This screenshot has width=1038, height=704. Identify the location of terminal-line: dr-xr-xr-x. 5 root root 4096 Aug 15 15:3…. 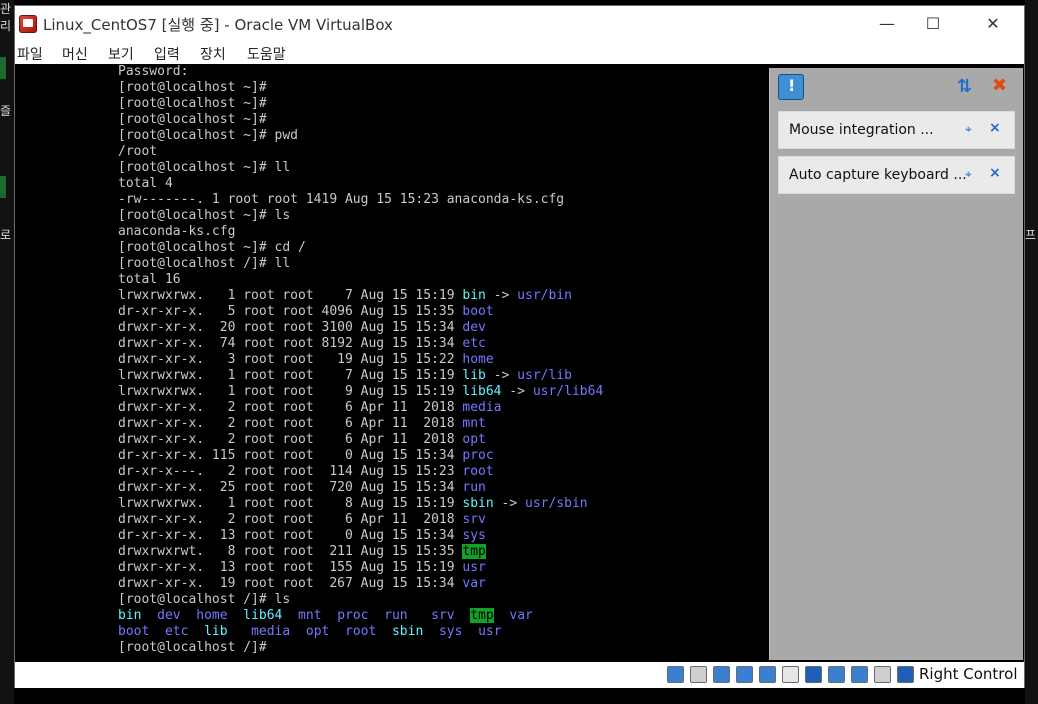
(306, 311).